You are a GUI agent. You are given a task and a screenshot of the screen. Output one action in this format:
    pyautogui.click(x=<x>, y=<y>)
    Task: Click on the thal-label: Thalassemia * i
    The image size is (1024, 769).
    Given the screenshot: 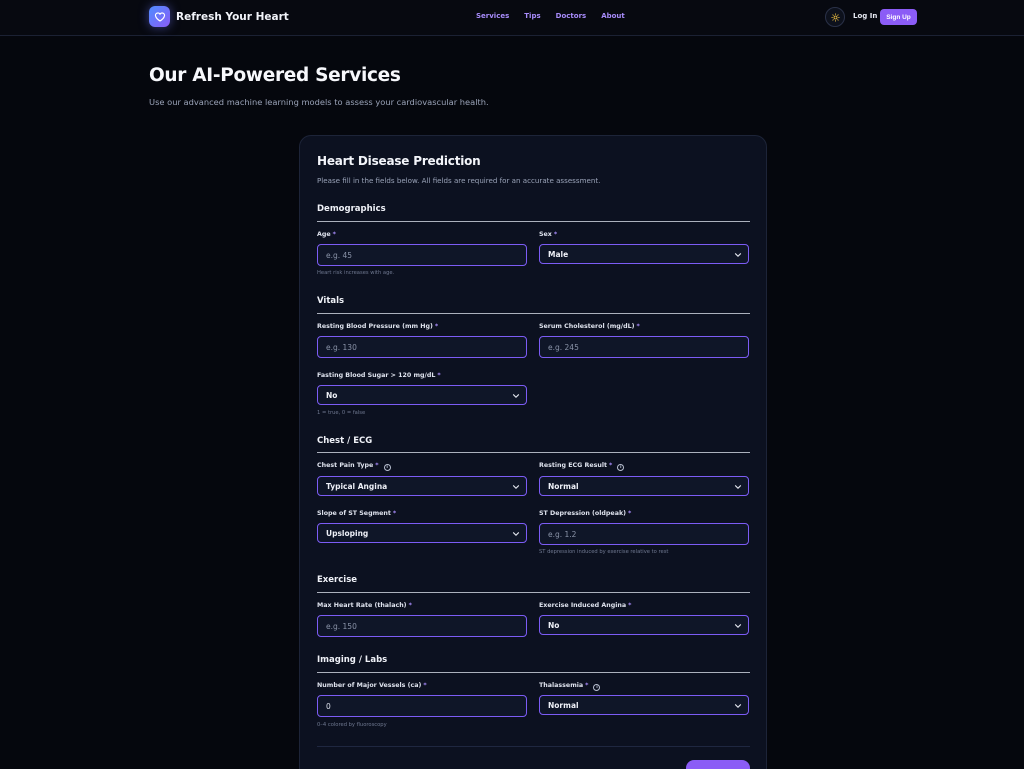 What is the action you would take?
    pyautogui.click(x=570, y=686)
    